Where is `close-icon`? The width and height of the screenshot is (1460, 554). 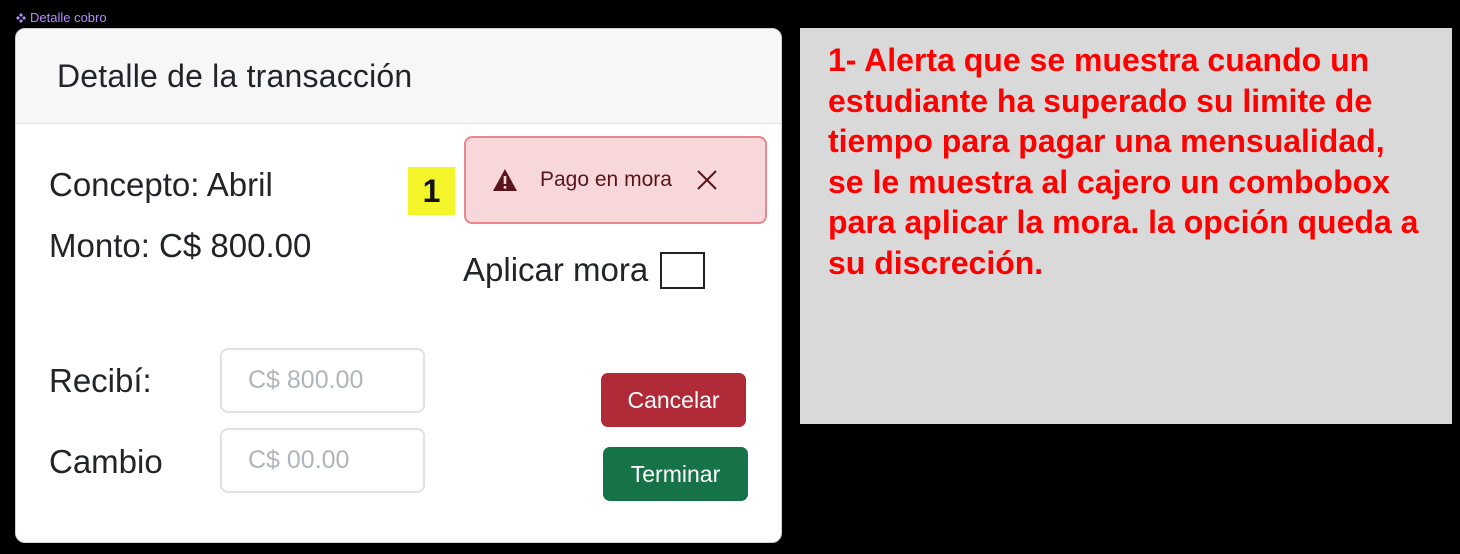
close-icon is located at coordinates (707, 180).